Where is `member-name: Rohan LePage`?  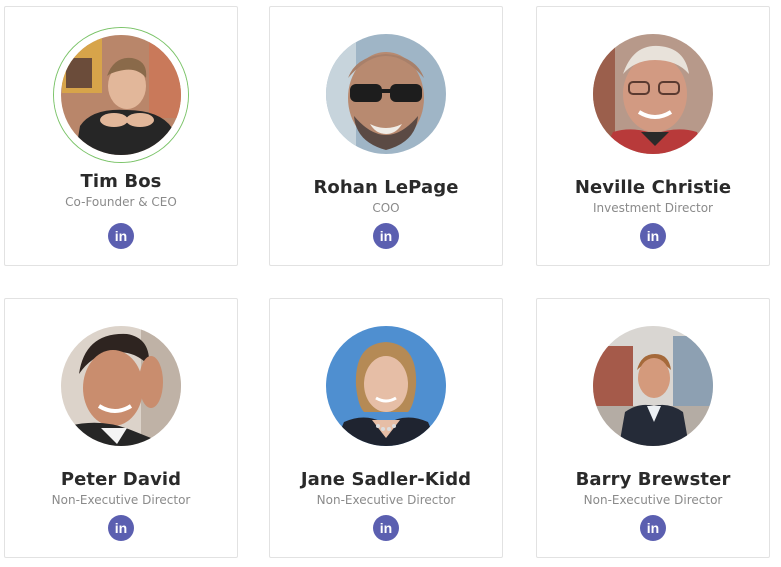
member-name: Rohan LePage is located at coordinates (386, 187).